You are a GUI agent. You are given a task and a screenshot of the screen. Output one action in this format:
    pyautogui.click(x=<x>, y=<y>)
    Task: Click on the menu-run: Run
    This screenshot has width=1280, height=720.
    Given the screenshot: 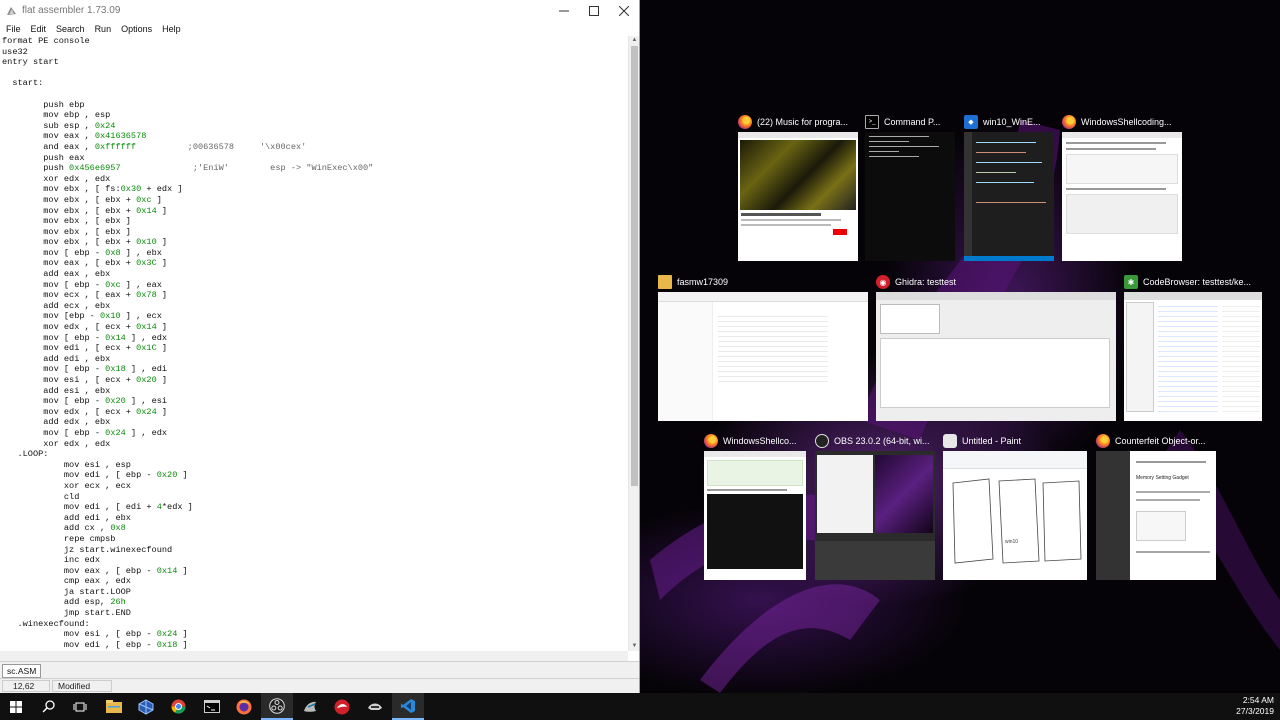 What is the action you would take?
    pyautogui.click(x=103, y=29)
    